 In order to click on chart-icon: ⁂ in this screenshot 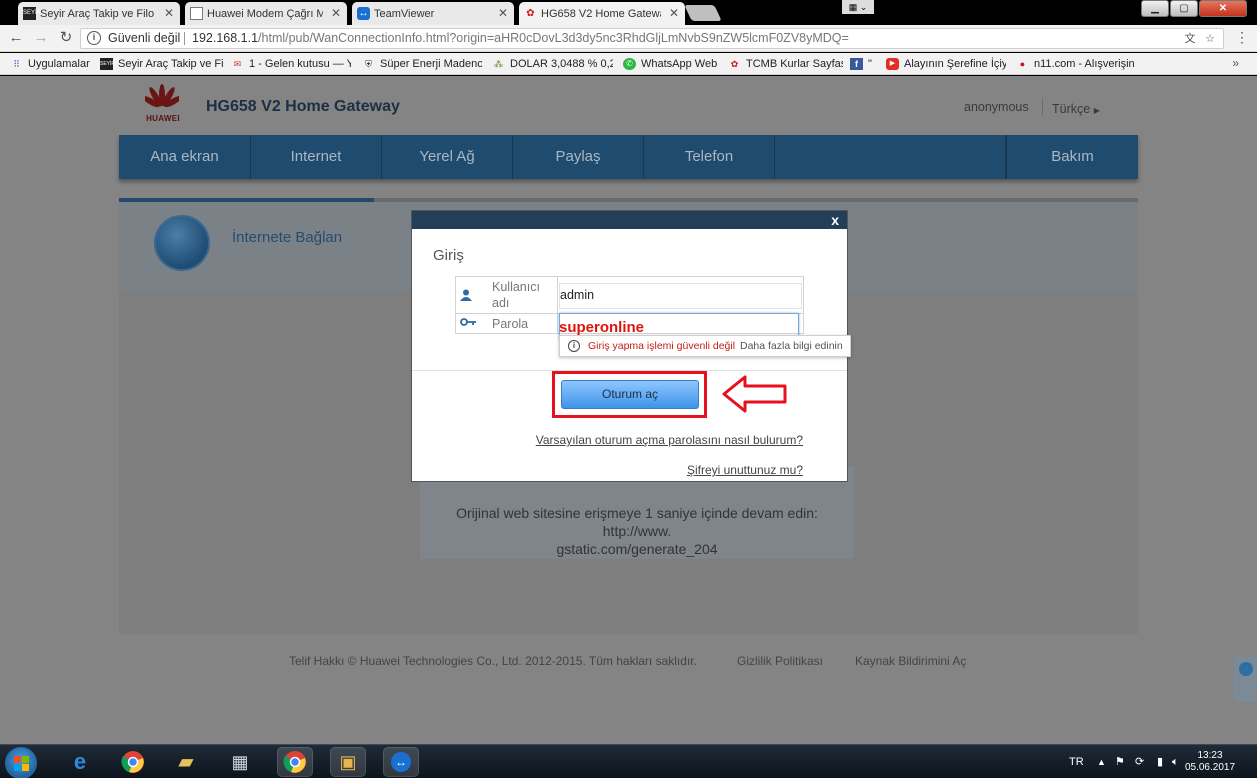, I will do `click(498, 64)`.